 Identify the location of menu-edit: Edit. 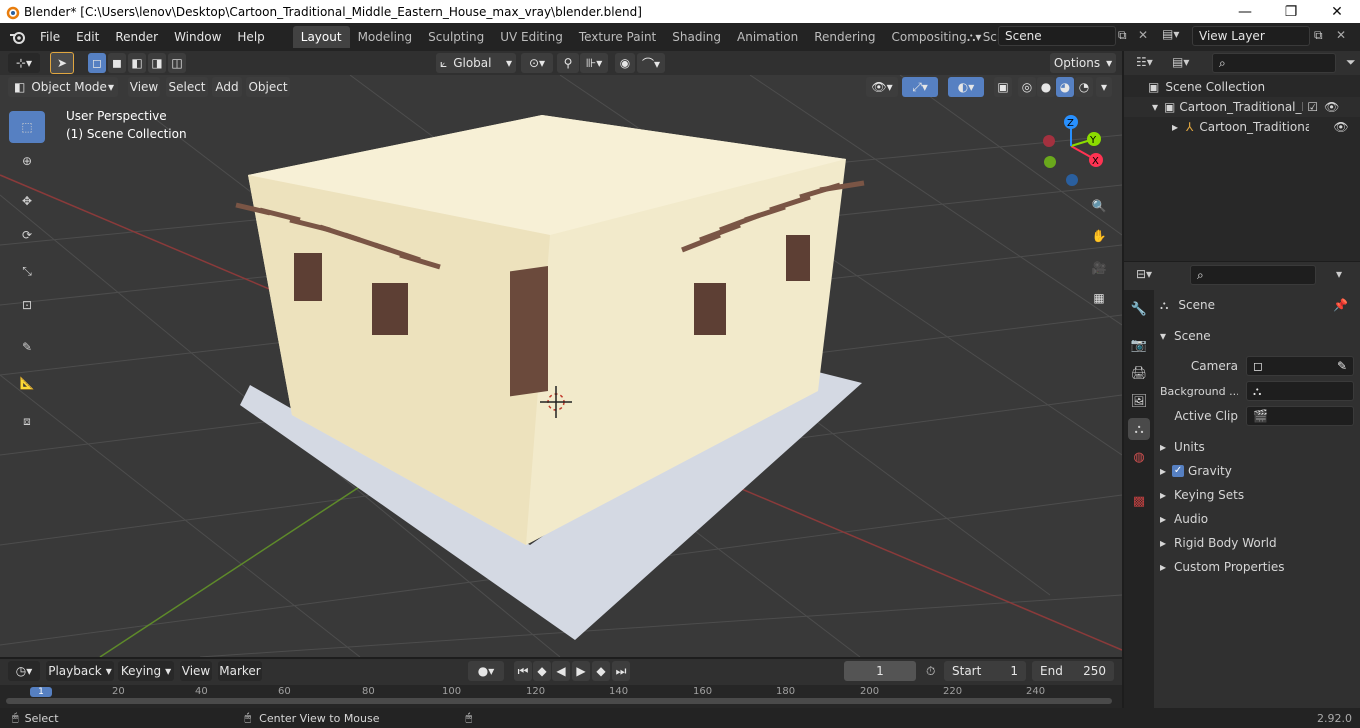
(87, 37).